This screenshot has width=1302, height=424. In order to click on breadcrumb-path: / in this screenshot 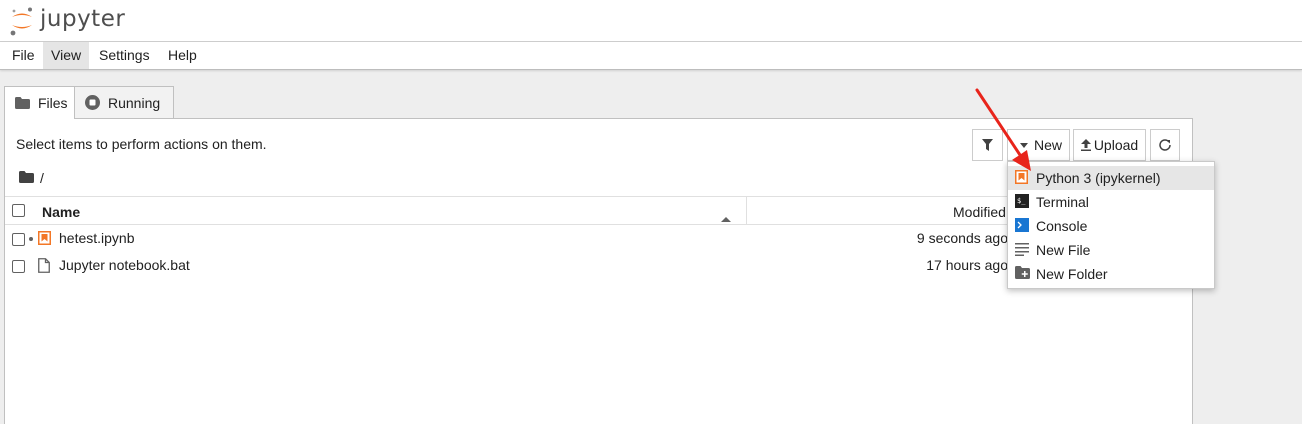, I will do `click(42, 178)`.